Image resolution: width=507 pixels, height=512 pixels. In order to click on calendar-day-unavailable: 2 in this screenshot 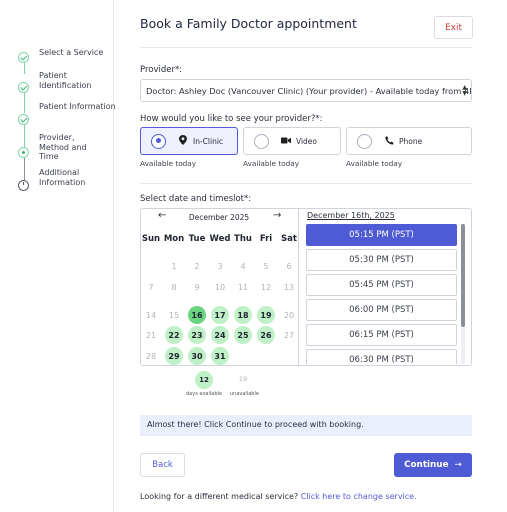, I will do `click(197, 266)`.